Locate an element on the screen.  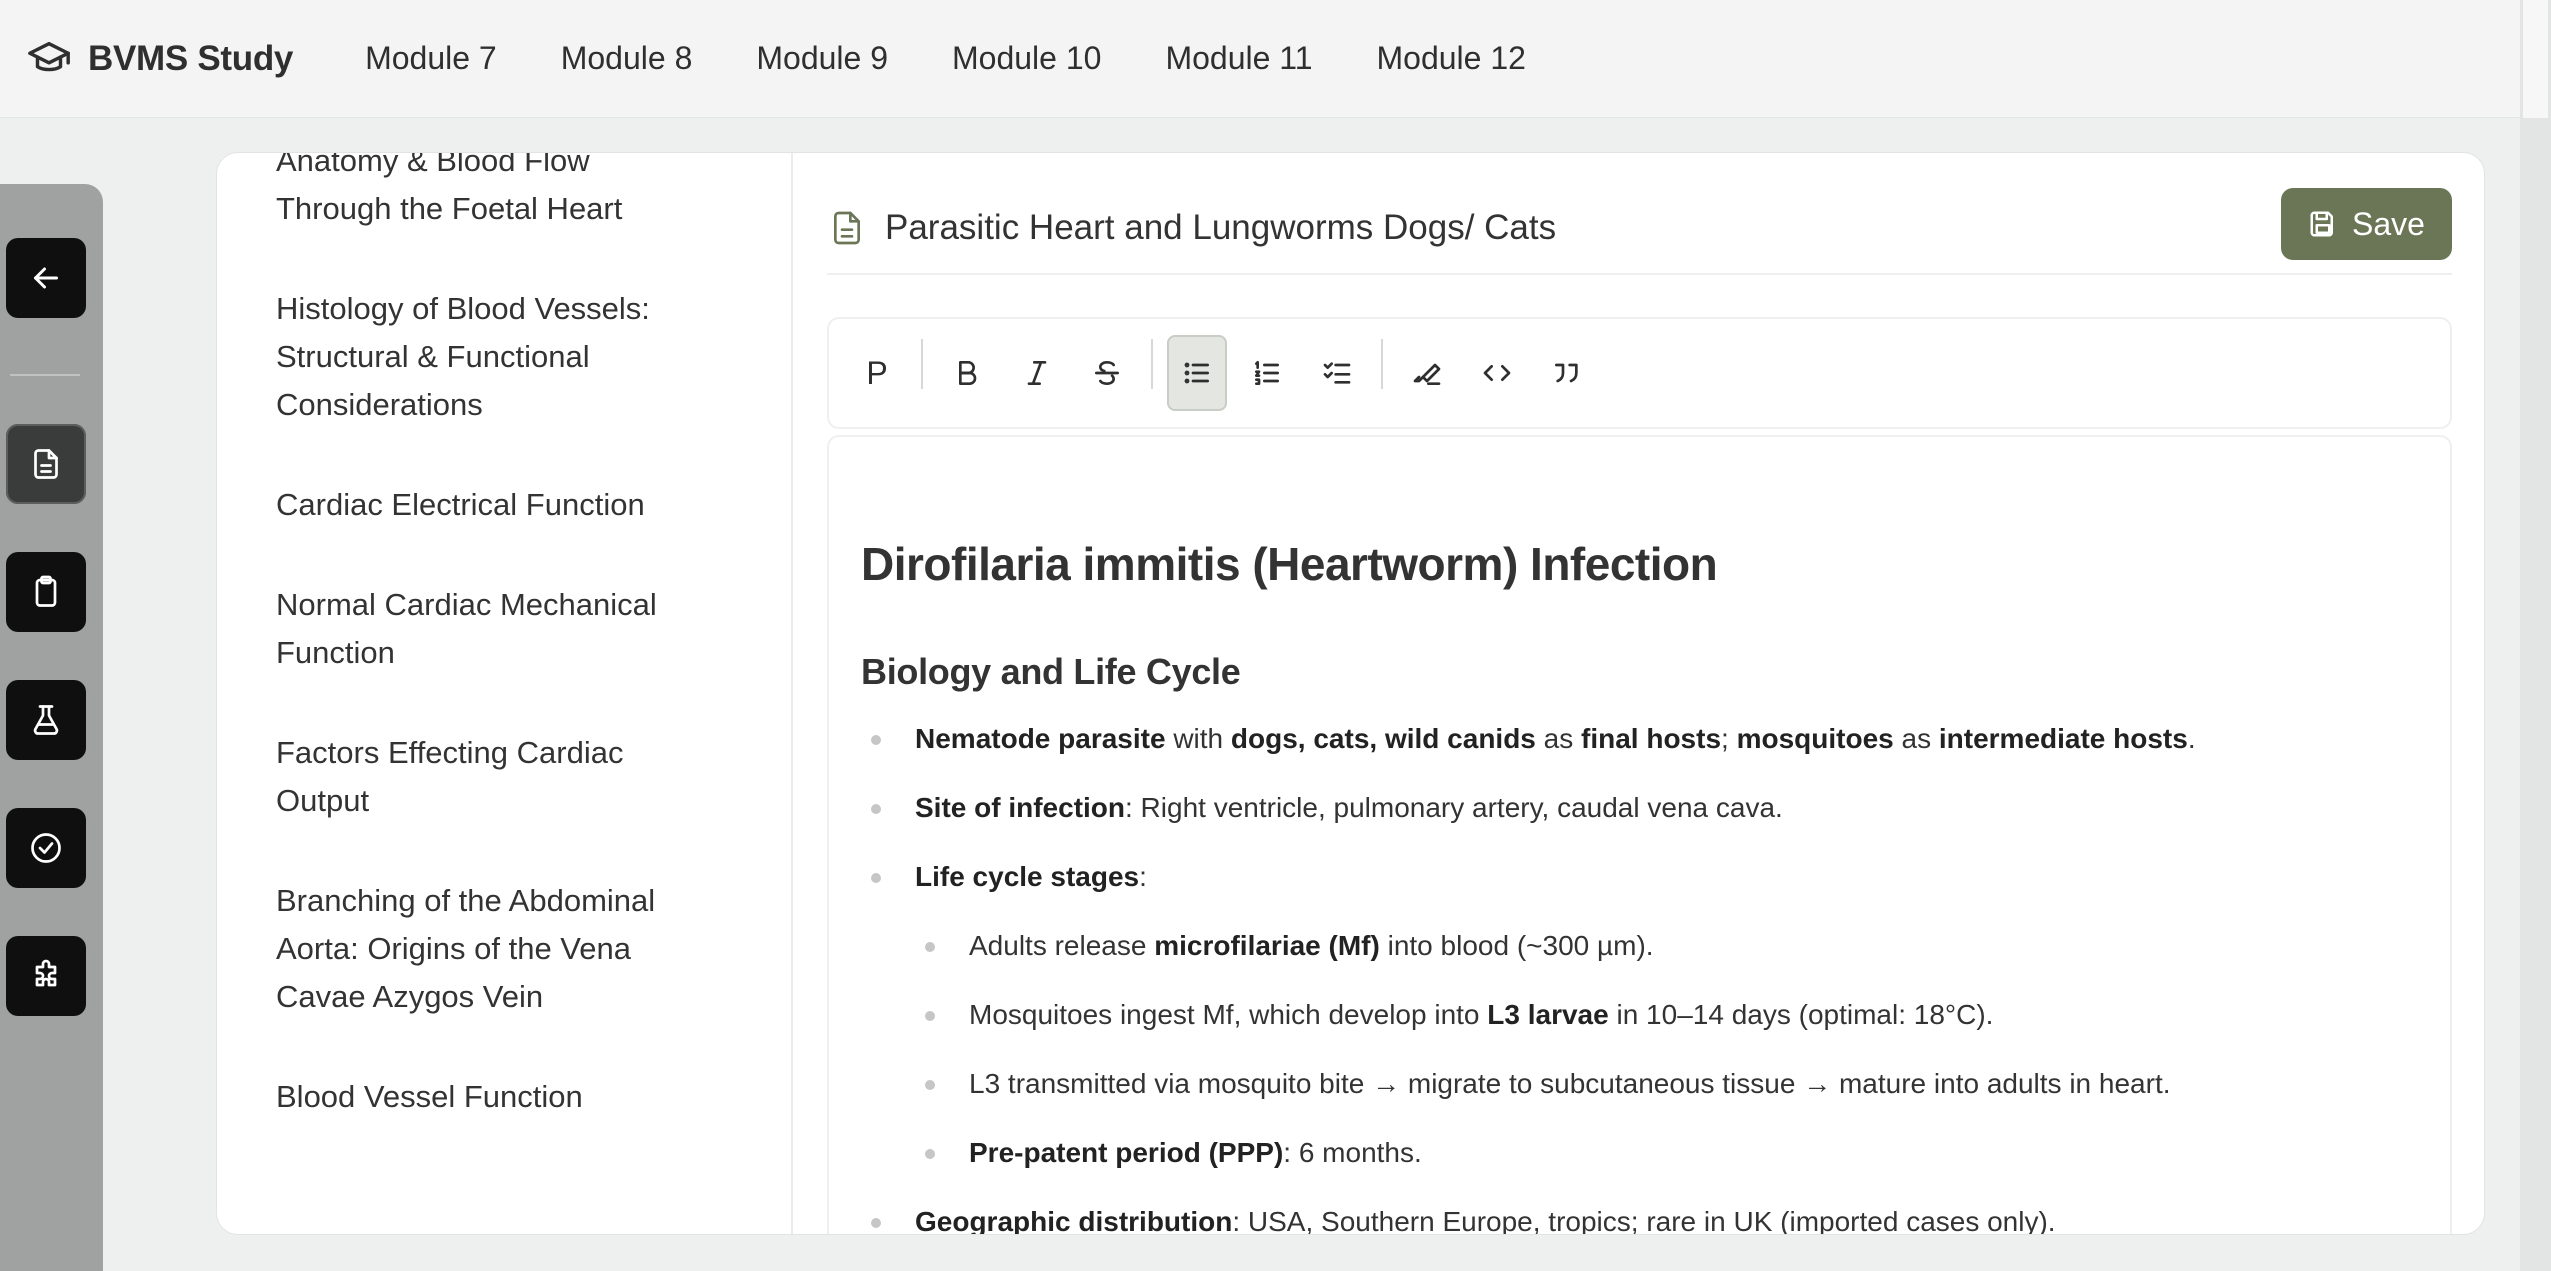
ordered-list-icon is located at coordinates (1267, 373).